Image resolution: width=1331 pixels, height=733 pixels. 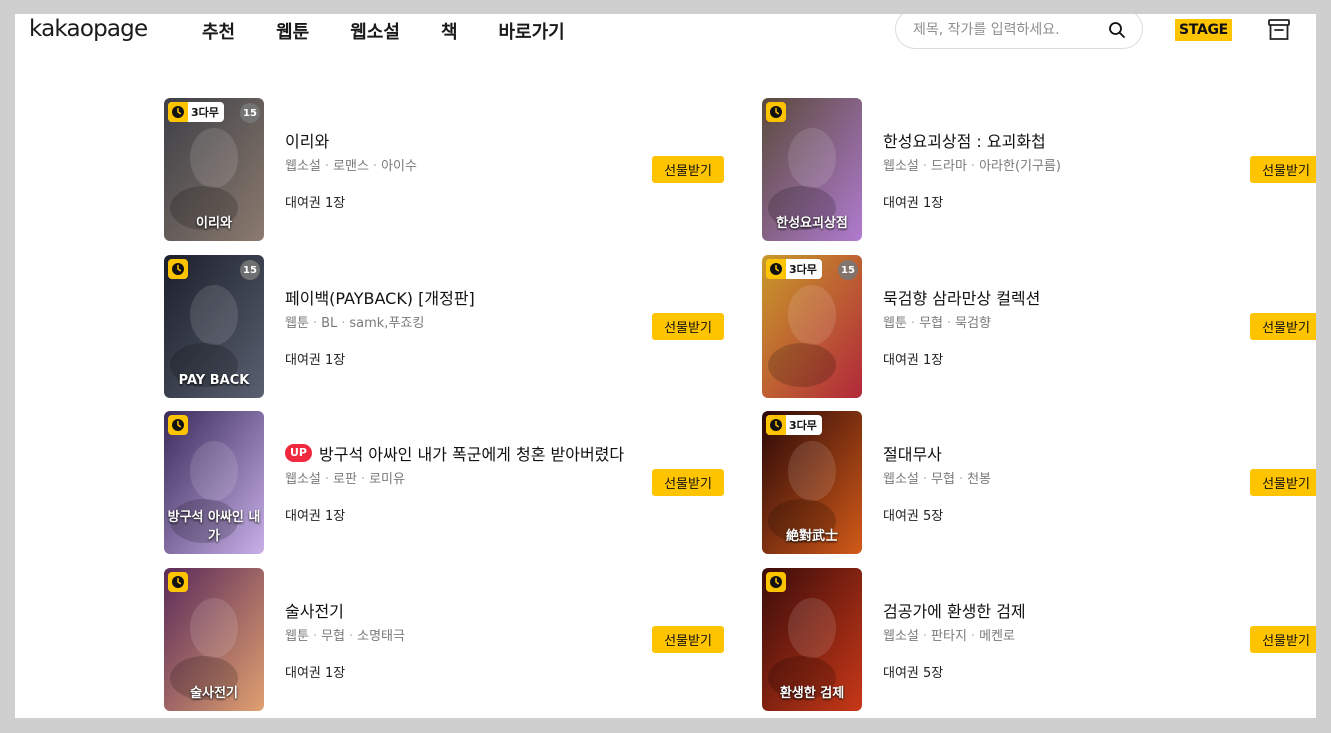 I want to click on item-title: 술사전기, so click(x=314, y=610).